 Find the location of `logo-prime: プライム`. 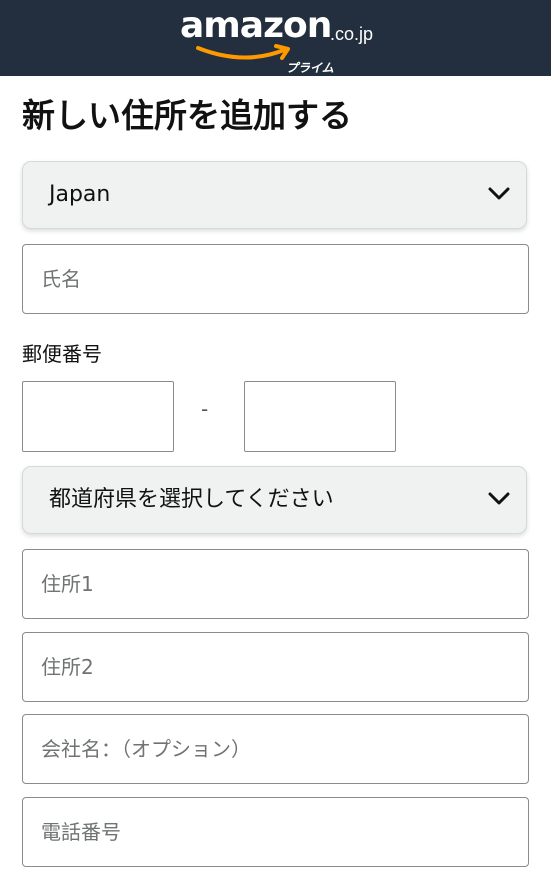

logo-prime: プライム is located at coordinates (310, 68).